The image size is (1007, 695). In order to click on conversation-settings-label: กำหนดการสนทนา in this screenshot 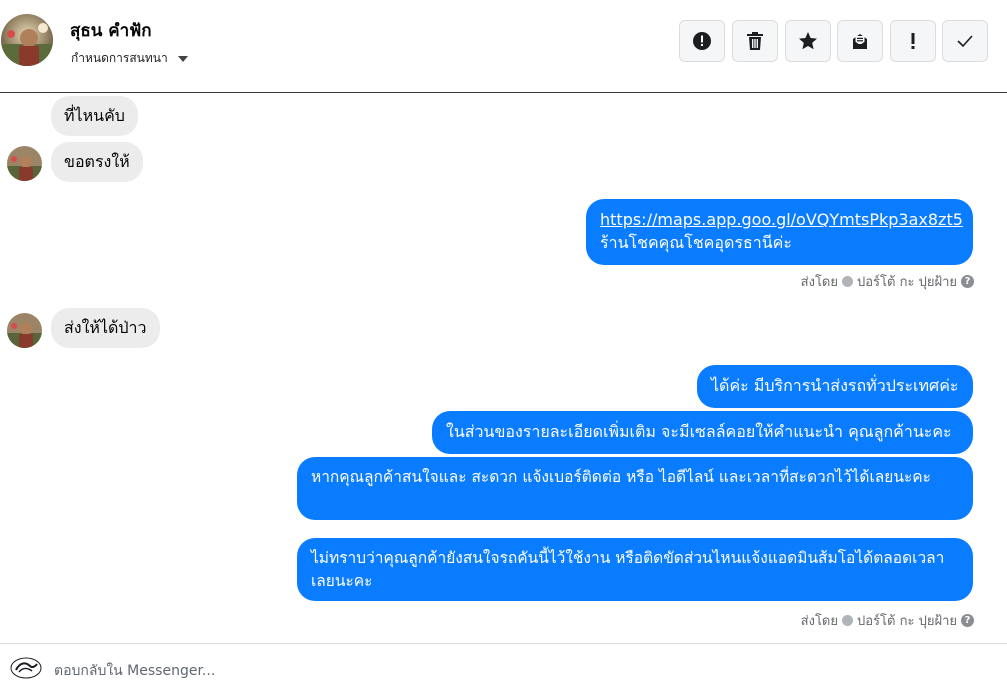, I will do `click(119, 58)`.